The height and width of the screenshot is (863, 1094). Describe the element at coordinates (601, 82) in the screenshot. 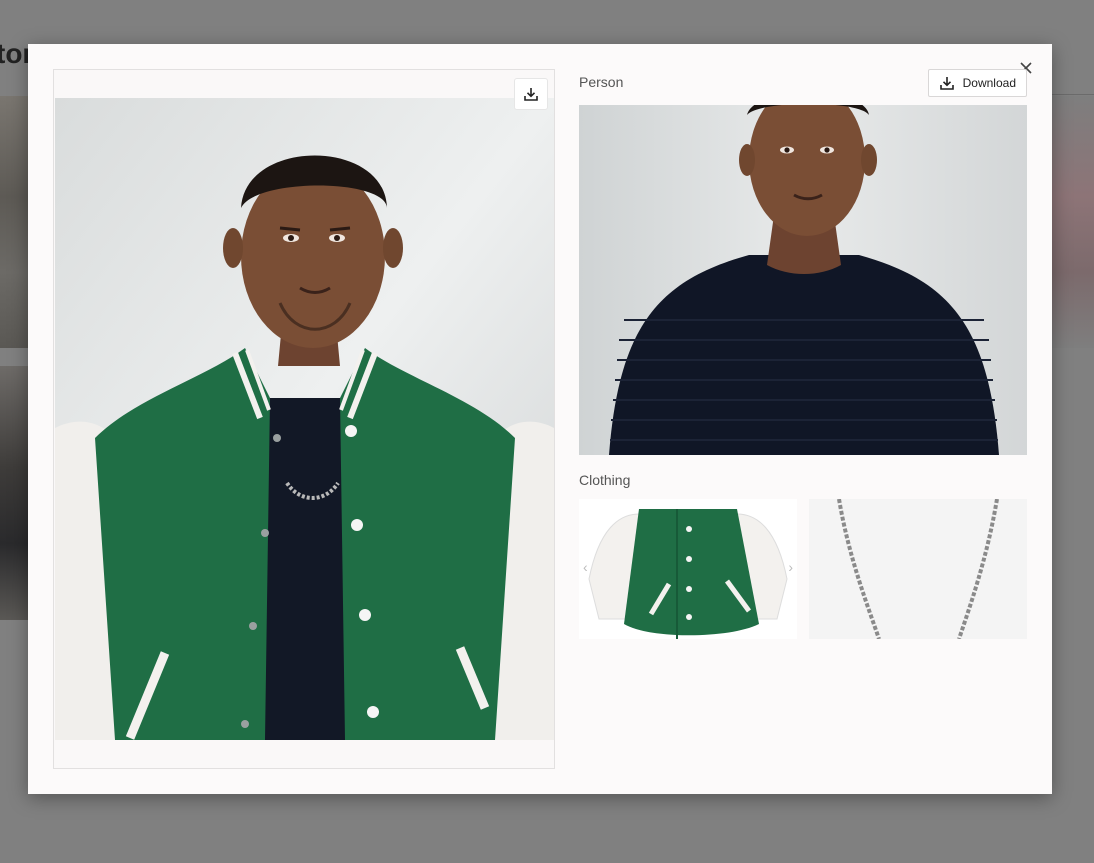

I see `person-section-title: Person` at that location.